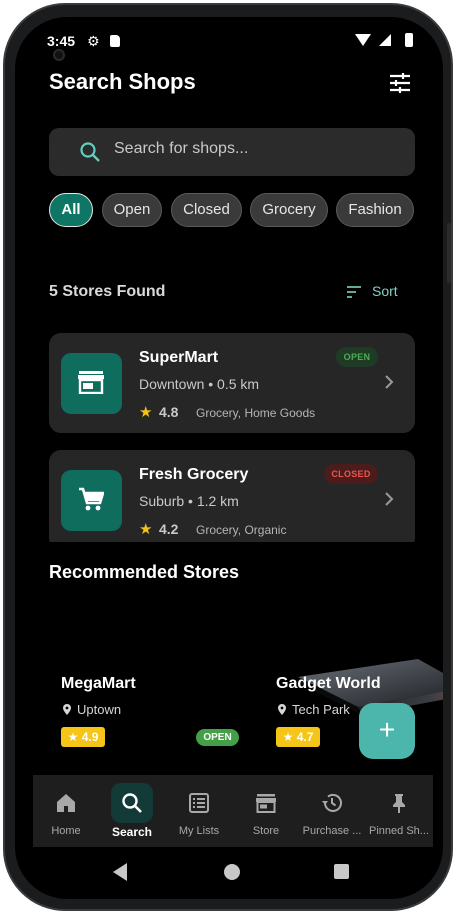 The image size is (458, 914). What do you see at coordinates (375, 210) in the screenshot?
I see `chip-fashion: Fashion` at bounding box center [375, 210].